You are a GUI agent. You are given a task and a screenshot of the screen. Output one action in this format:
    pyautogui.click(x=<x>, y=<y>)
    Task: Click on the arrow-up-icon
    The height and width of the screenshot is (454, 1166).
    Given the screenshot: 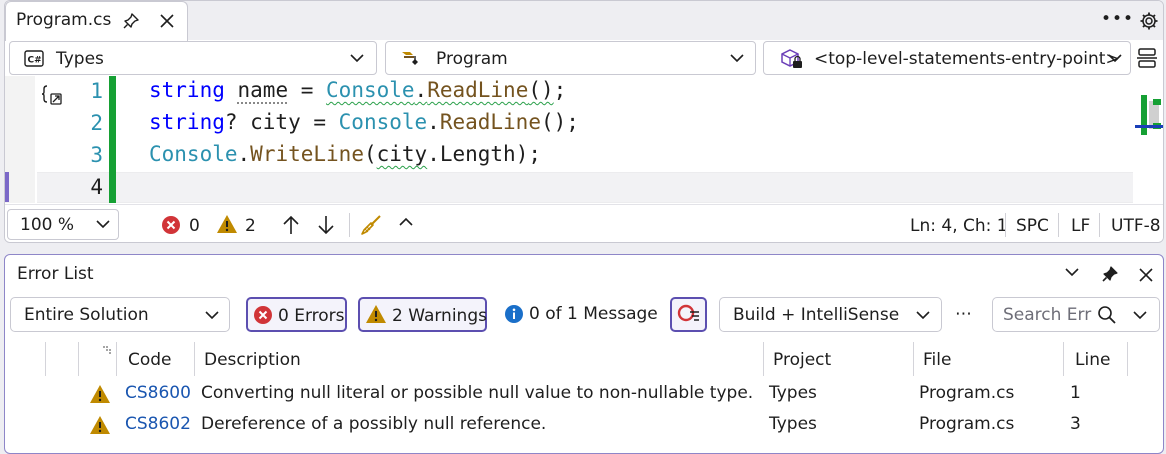 What is the action you would take?
    pyautogui.click(x=291, y=225)
    